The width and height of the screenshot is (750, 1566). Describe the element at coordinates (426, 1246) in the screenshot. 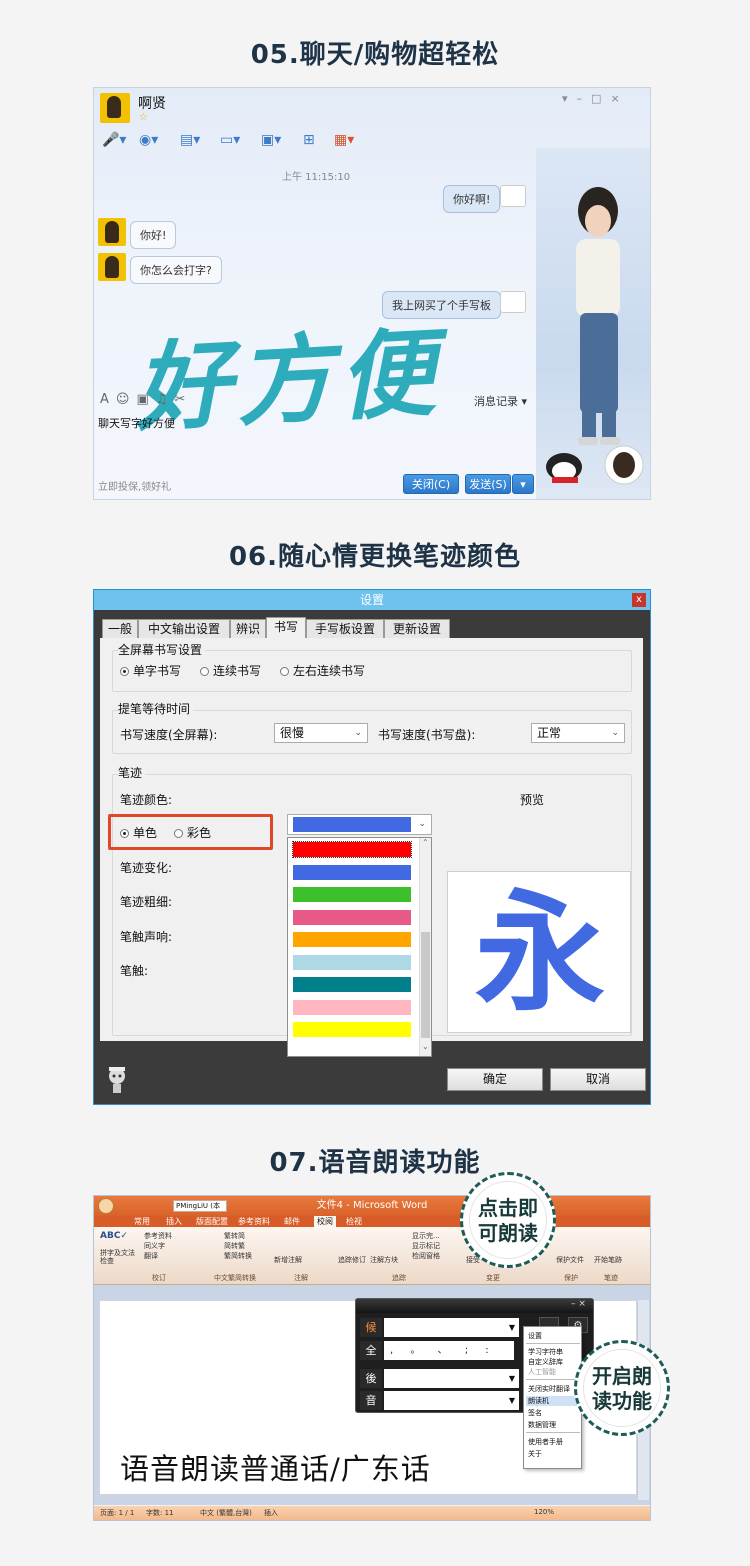

I see `show-markup-button: 显示标记` at that location.